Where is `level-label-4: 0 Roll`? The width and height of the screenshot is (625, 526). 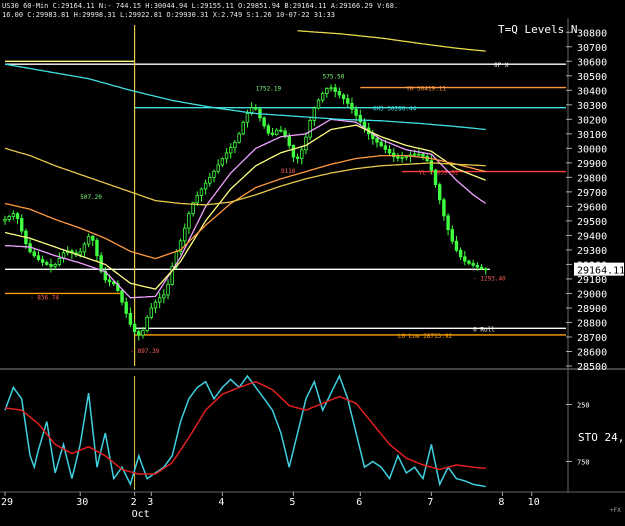 level-label-4: 0 Roll is located at coordinates (484, 329).